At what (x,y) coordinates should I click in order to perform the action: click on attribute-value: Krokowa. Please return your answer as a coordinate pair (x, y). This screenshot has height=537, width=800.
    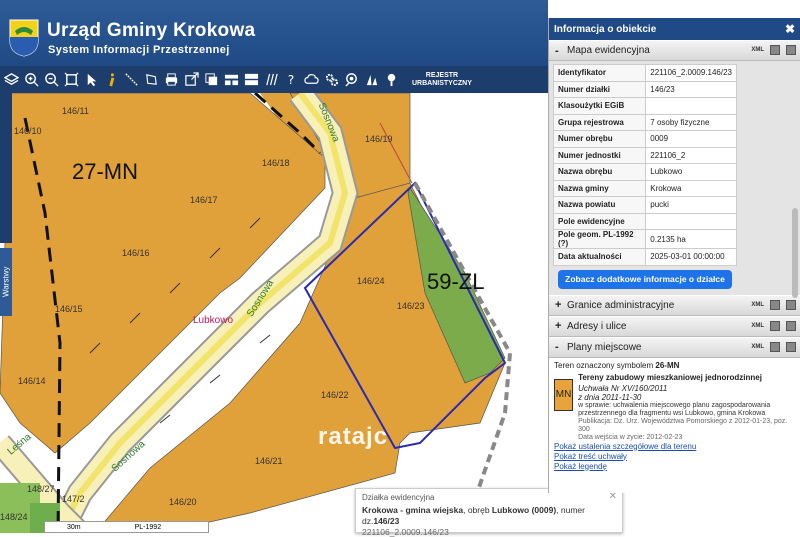
    Looking at the image, I should click on (691, 188).